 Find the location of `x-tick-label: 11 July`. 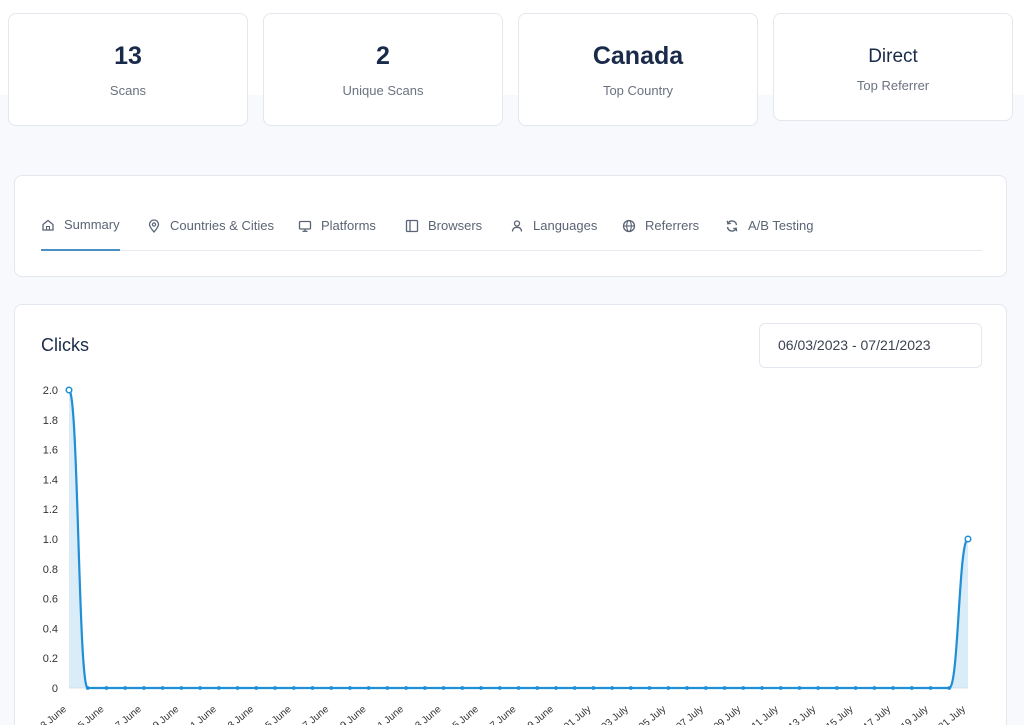

x-tick-label: 11 July is located at coordinates (765, 714).